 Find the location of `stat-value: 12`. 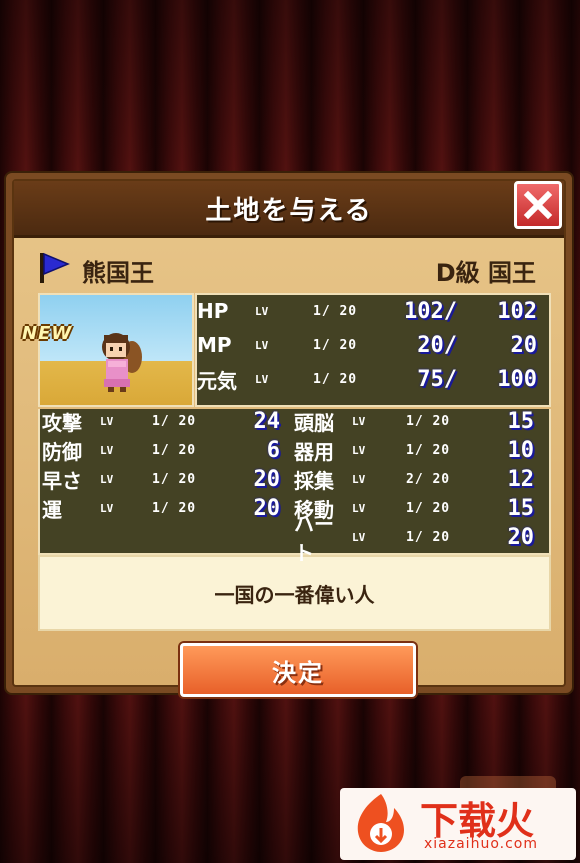

stat-value: 12 is located at coordinates (521, 479).